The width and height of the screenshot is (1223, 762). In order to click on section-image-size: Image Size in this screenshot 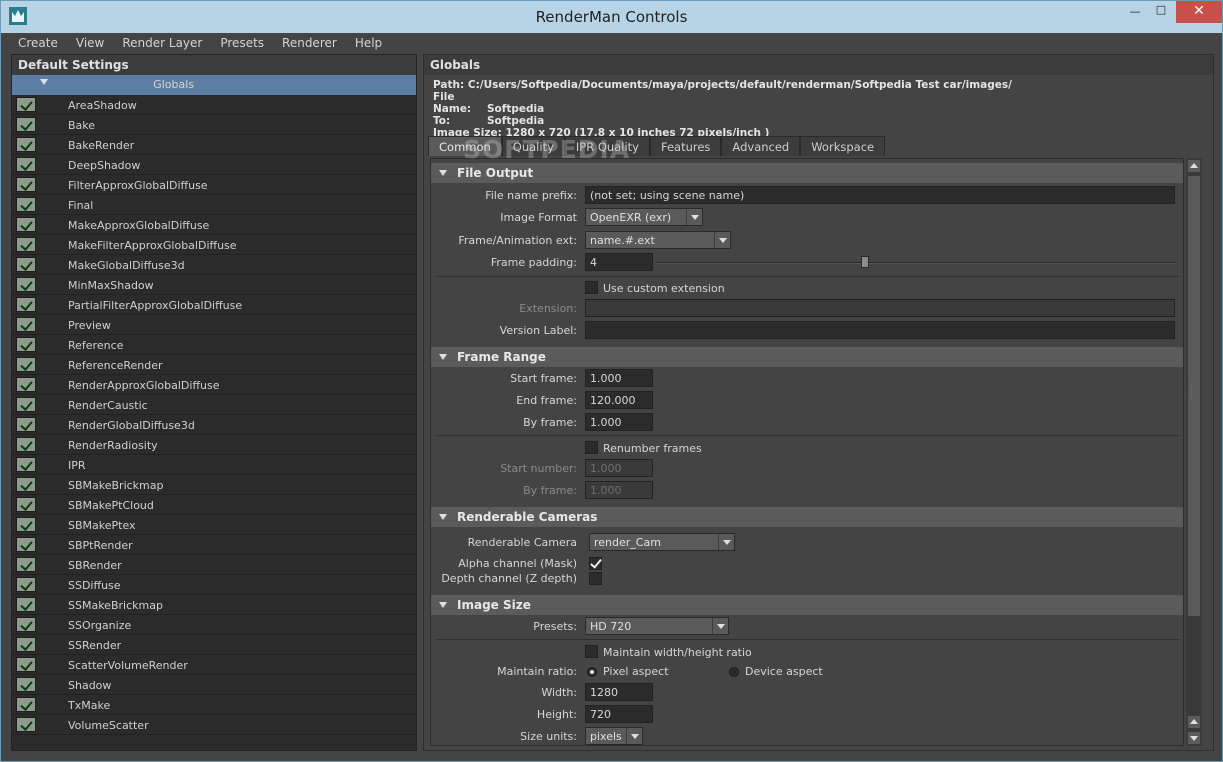, I will do `click(807, 605)`.